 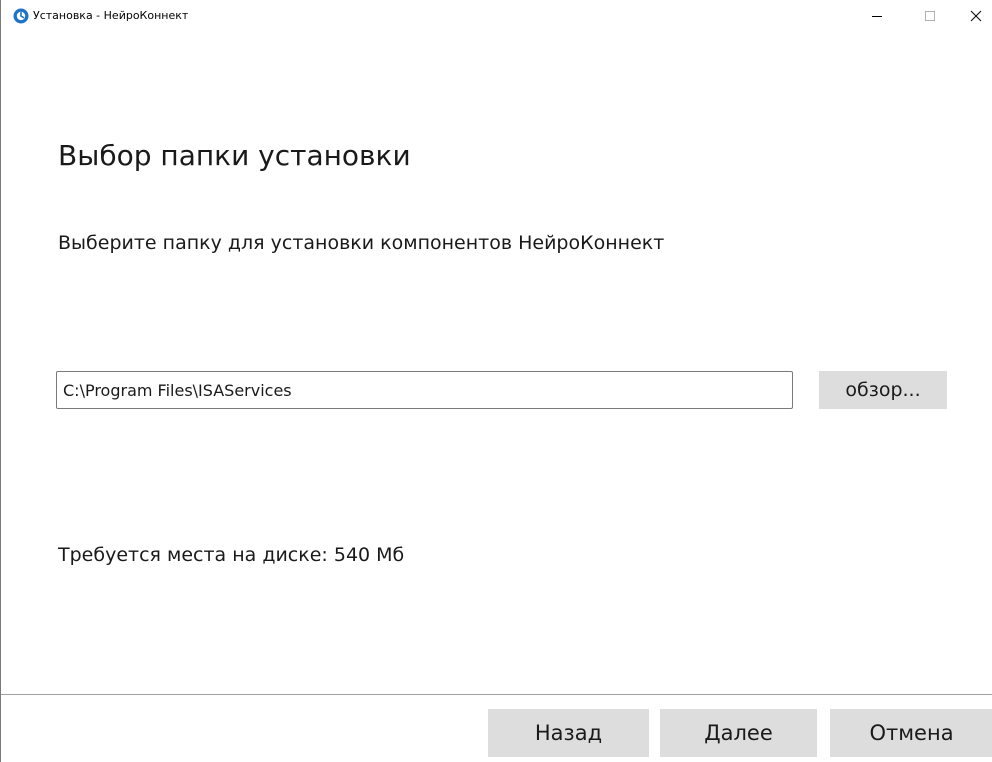 What do you see at coordinates (424, 390) in the screenshot?
I see `install-path-input` at bounding box center [424, 390].